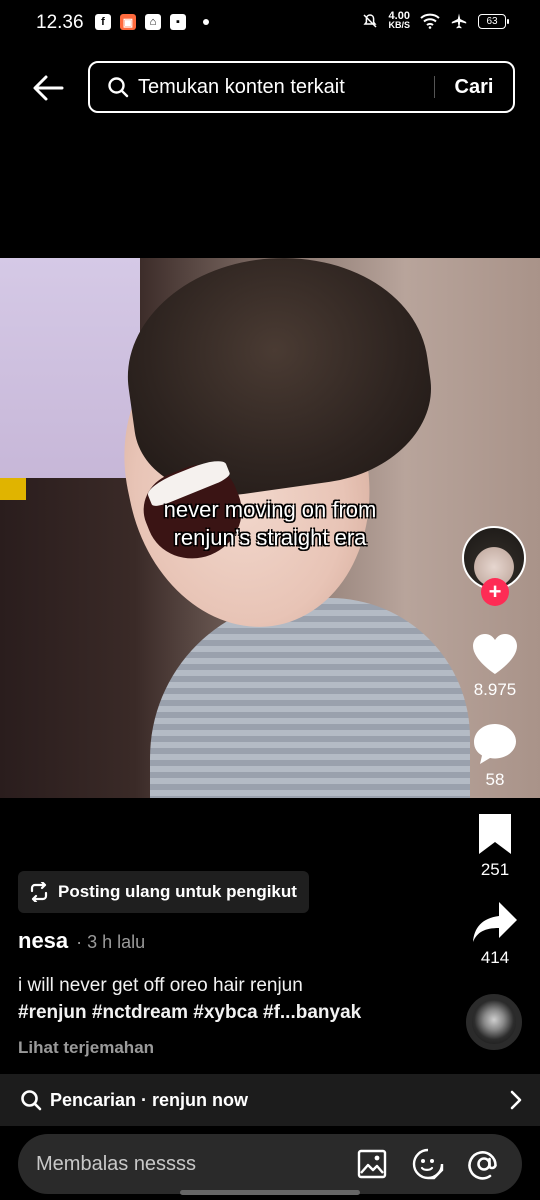 The height and width of the screenshot is (1200, 540). What do you see at coordinates (70, 368) in the screenshot?
I see `background-screen` at bounding box center [70, 368].